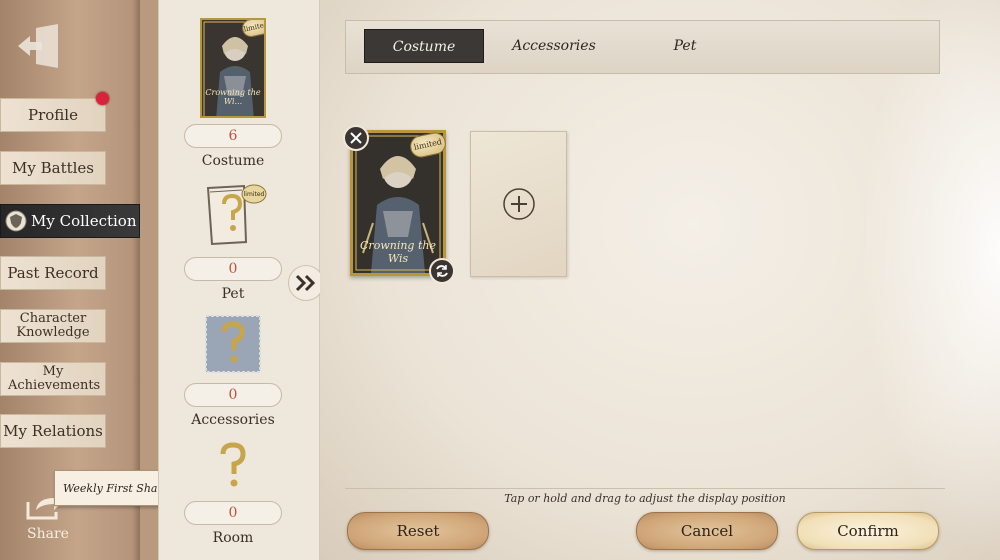 The width and height of the screenshot is (1000, 560). Describe the element at coordinates (233, 294) in the screenshot. I see `pet-label: Pet` at that location.